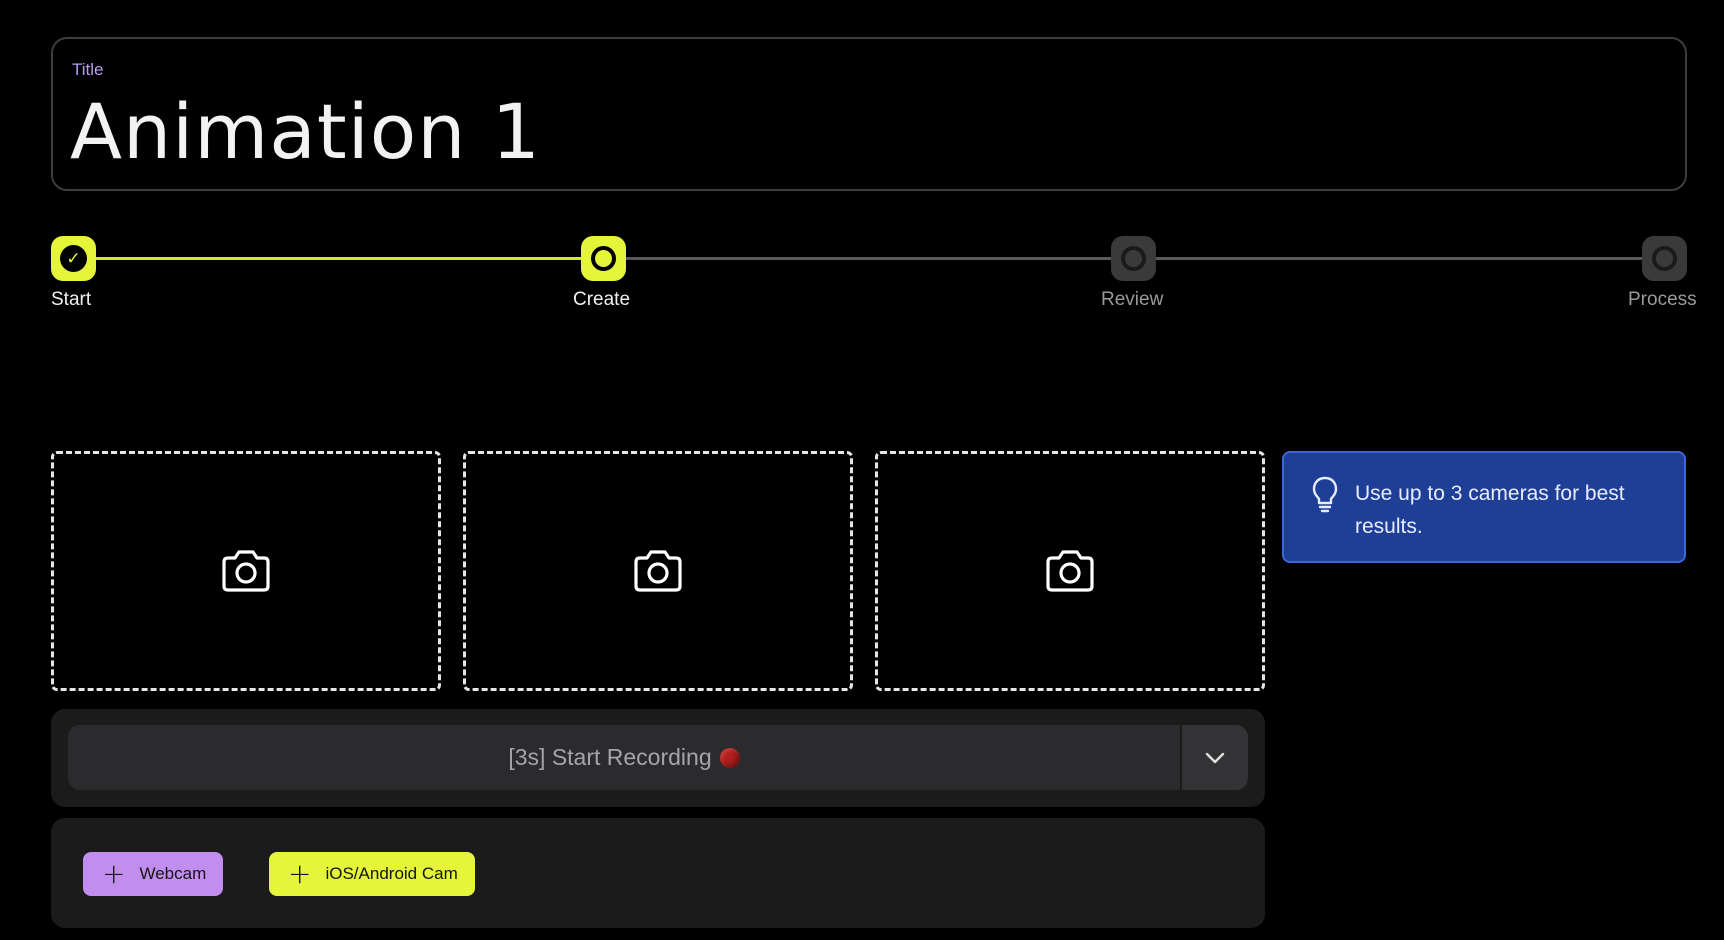  I want to click on record-panel: [3s] Start Recording, so click(658, 758).